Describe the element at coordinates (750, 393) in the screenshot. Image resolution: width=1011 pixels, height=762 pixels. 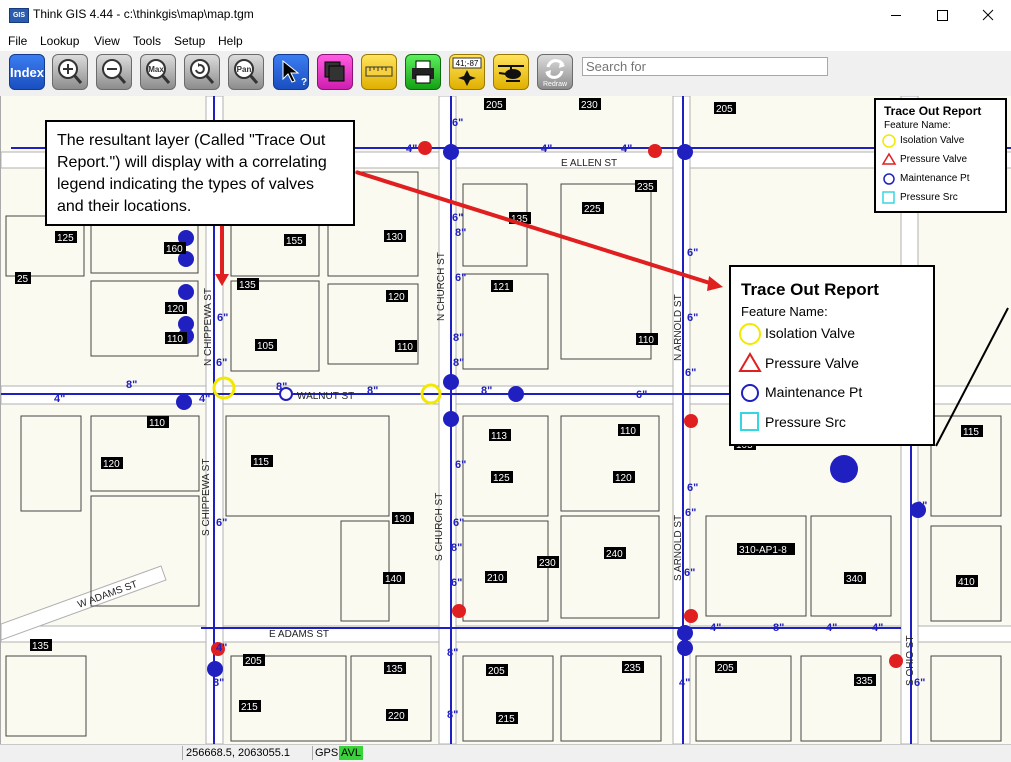
I see `maintenance-pt-icon` at that location.